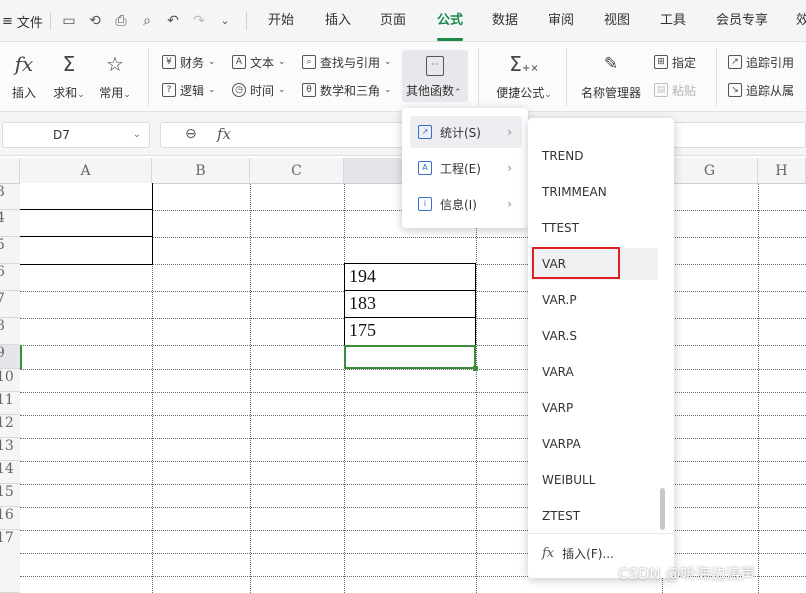 Image resolution: width=806 pixels, height=593 pixels. What do you see at coordinates (10, 518) in the screenshot?
I see `row-header: 16` at bounding box center [10, 518].